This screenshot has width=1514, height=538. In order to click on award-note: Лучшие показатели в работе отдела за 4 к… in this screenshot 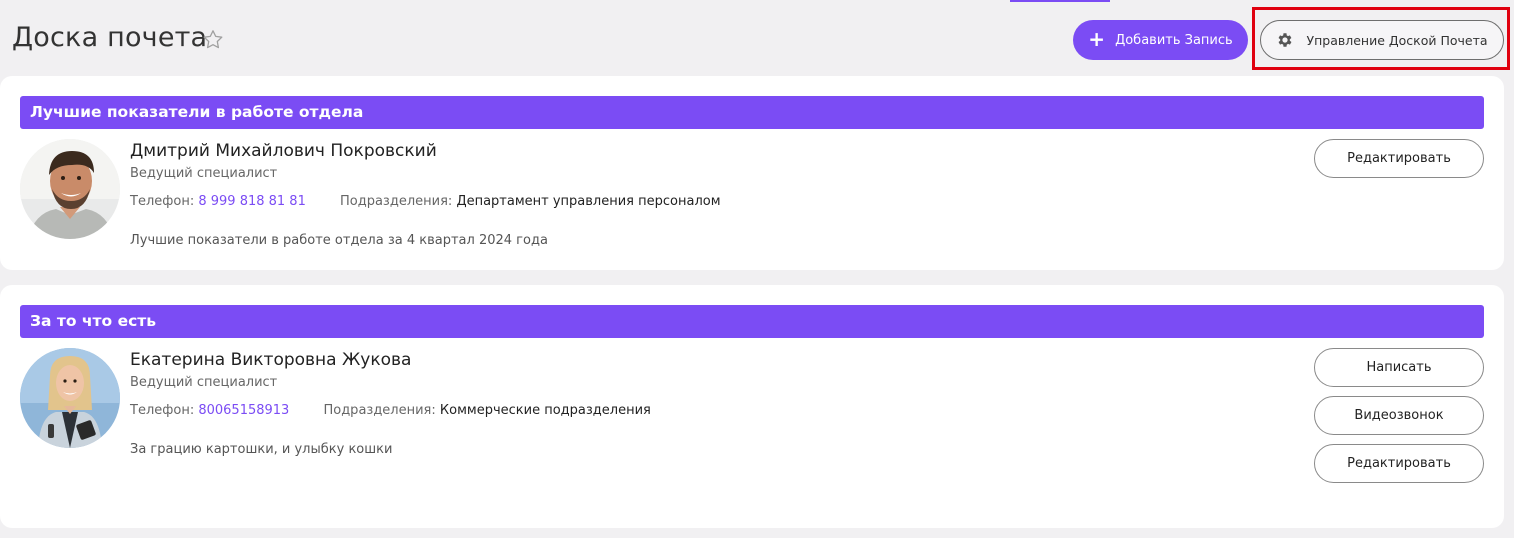, I will do `click(339, 240)`.